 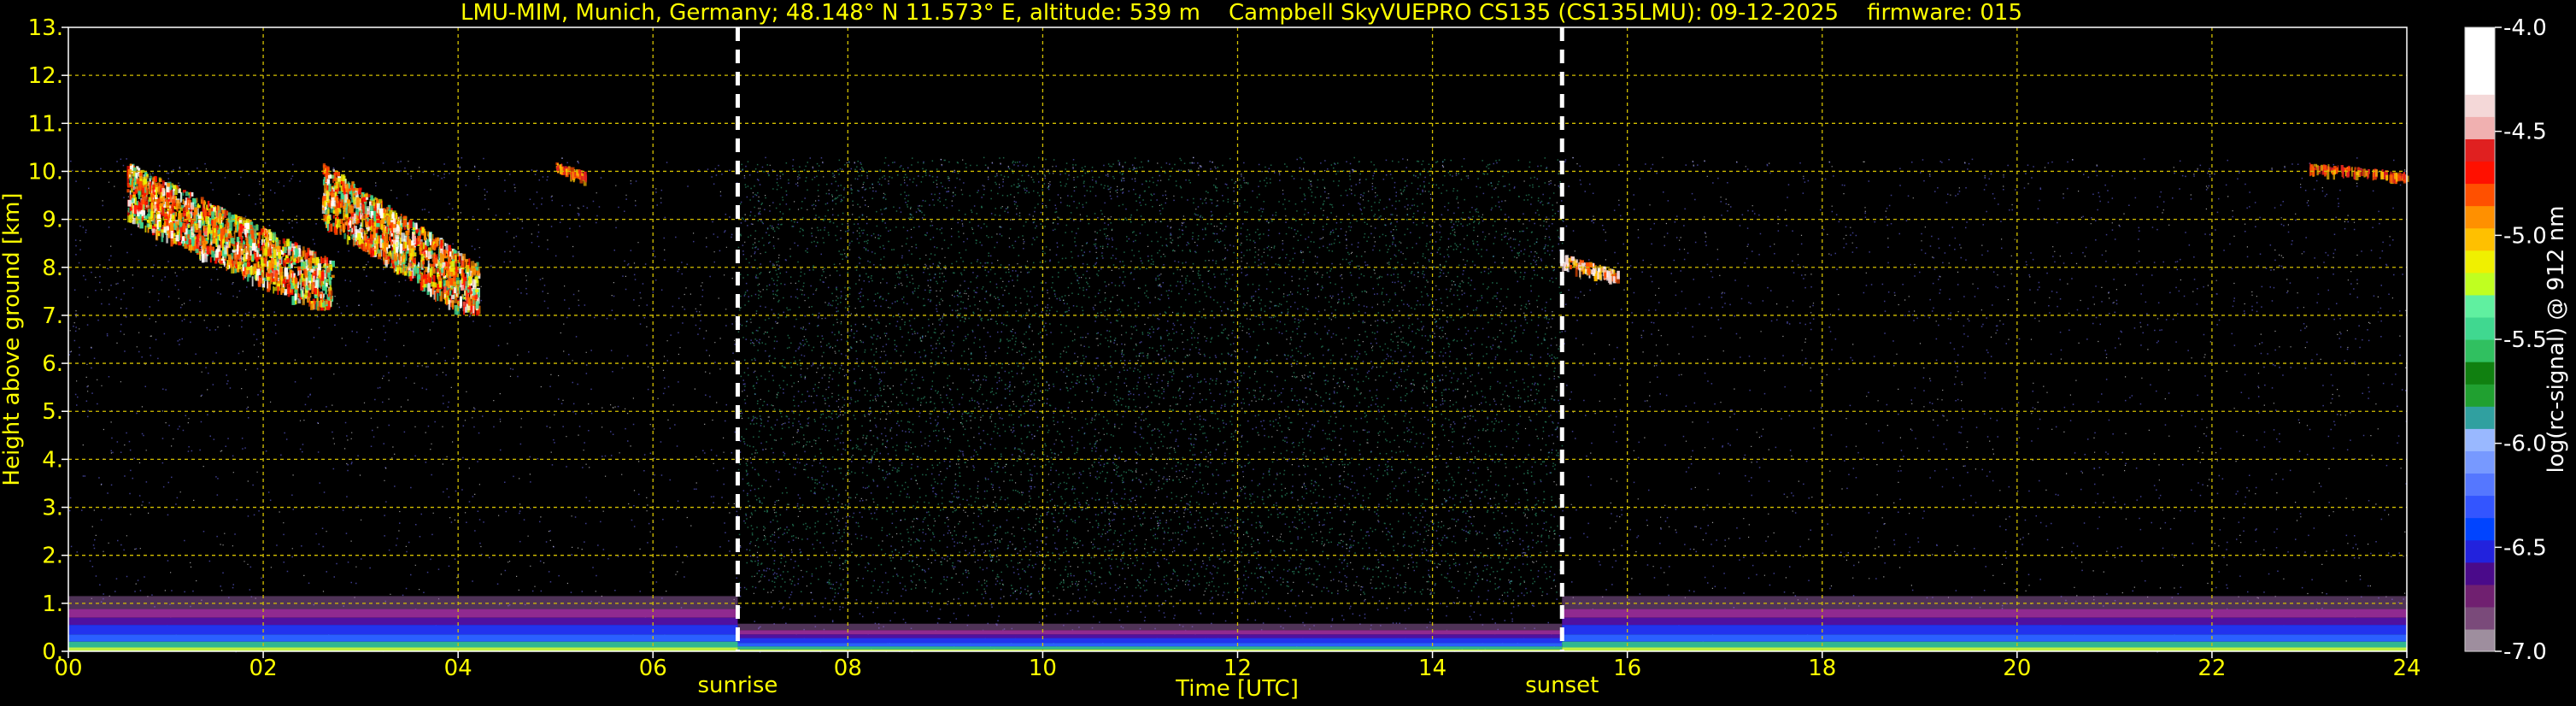 What do you see at coordinates (52, 508) in the screenshot?
I see `y-tick-label: 3.` at bounding box center [52, 508].